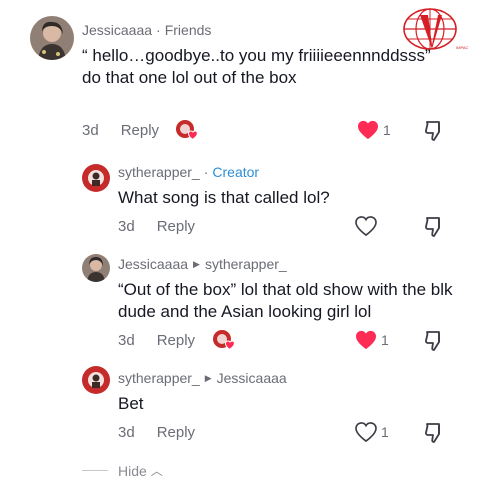  Describe the element at coordinates (132, 470) in the screenshot. I see `hide-label: Hide` at that location.